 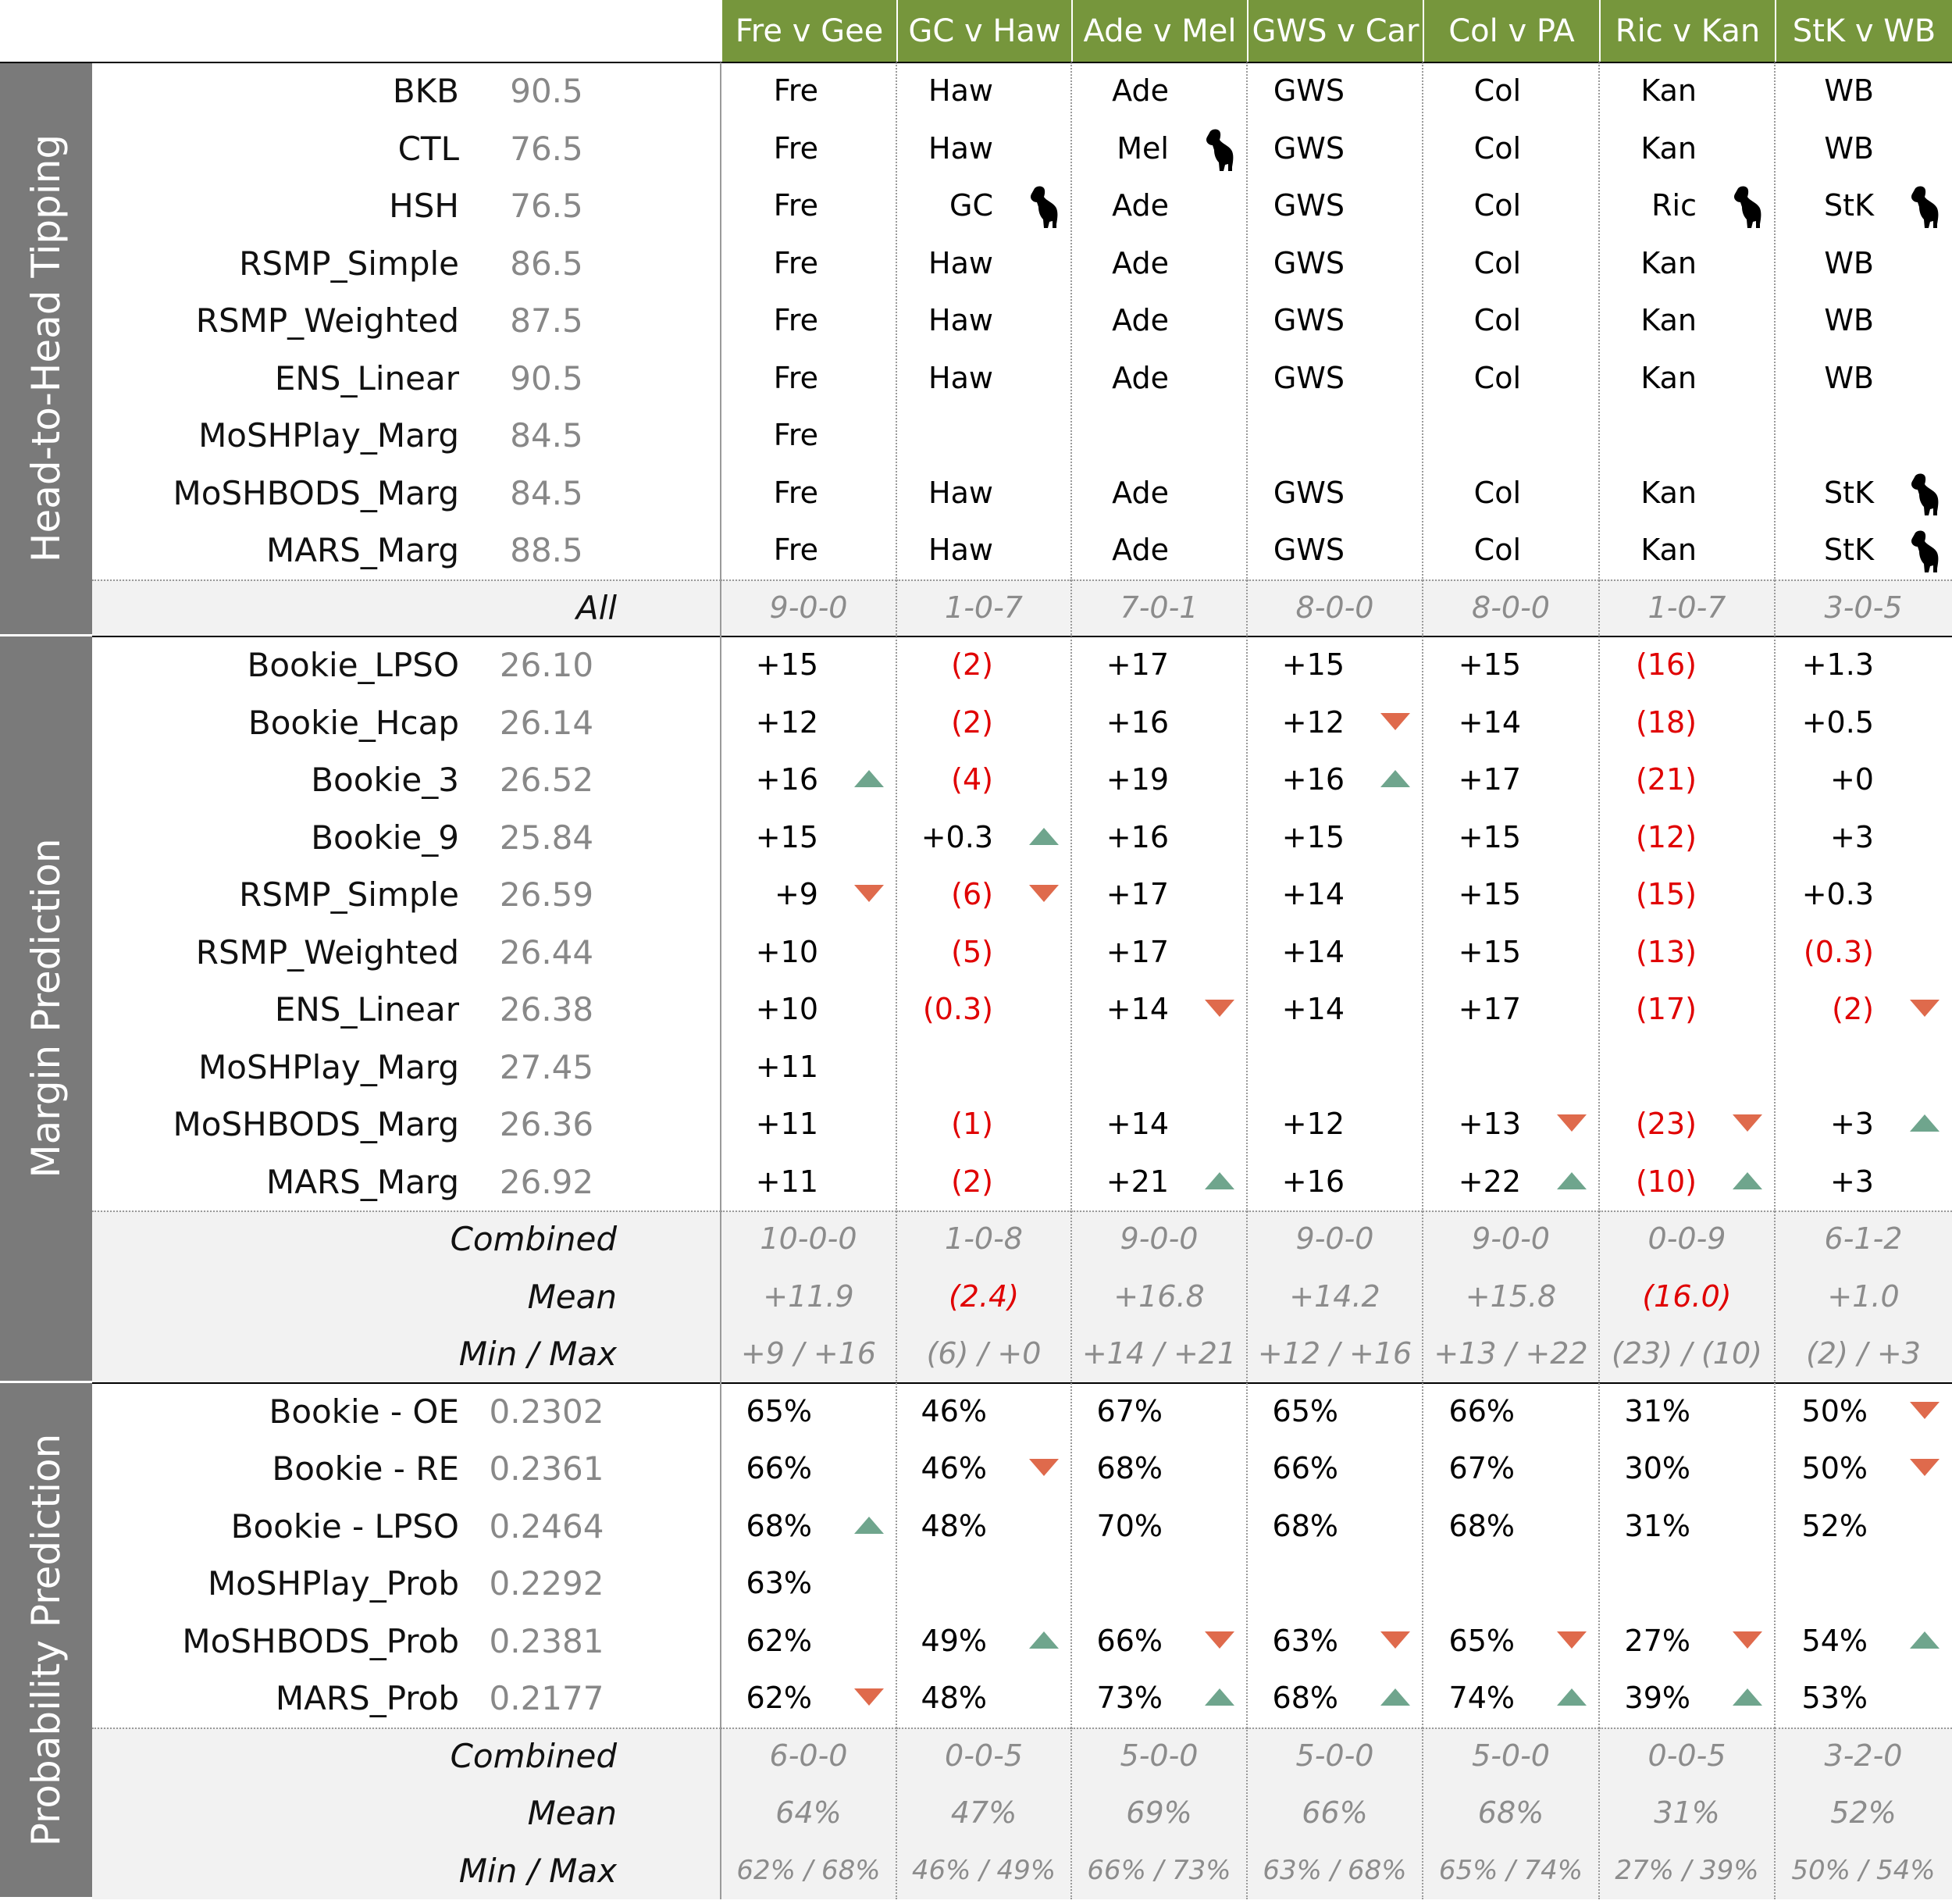 What do you see at coordinates (1599, 980) in the screenshot?
I see `column-divider` at bounding box center [1599, 980].